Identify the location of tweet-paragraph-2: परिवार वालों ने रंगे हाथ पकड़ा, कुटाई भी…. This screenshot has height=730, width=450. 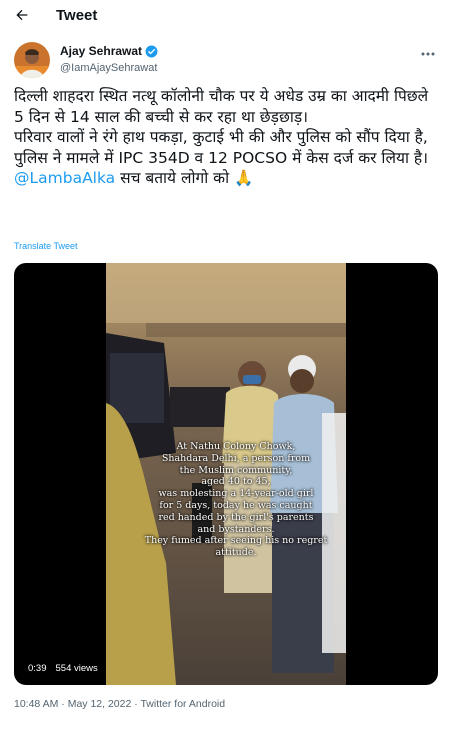
(221, 147).